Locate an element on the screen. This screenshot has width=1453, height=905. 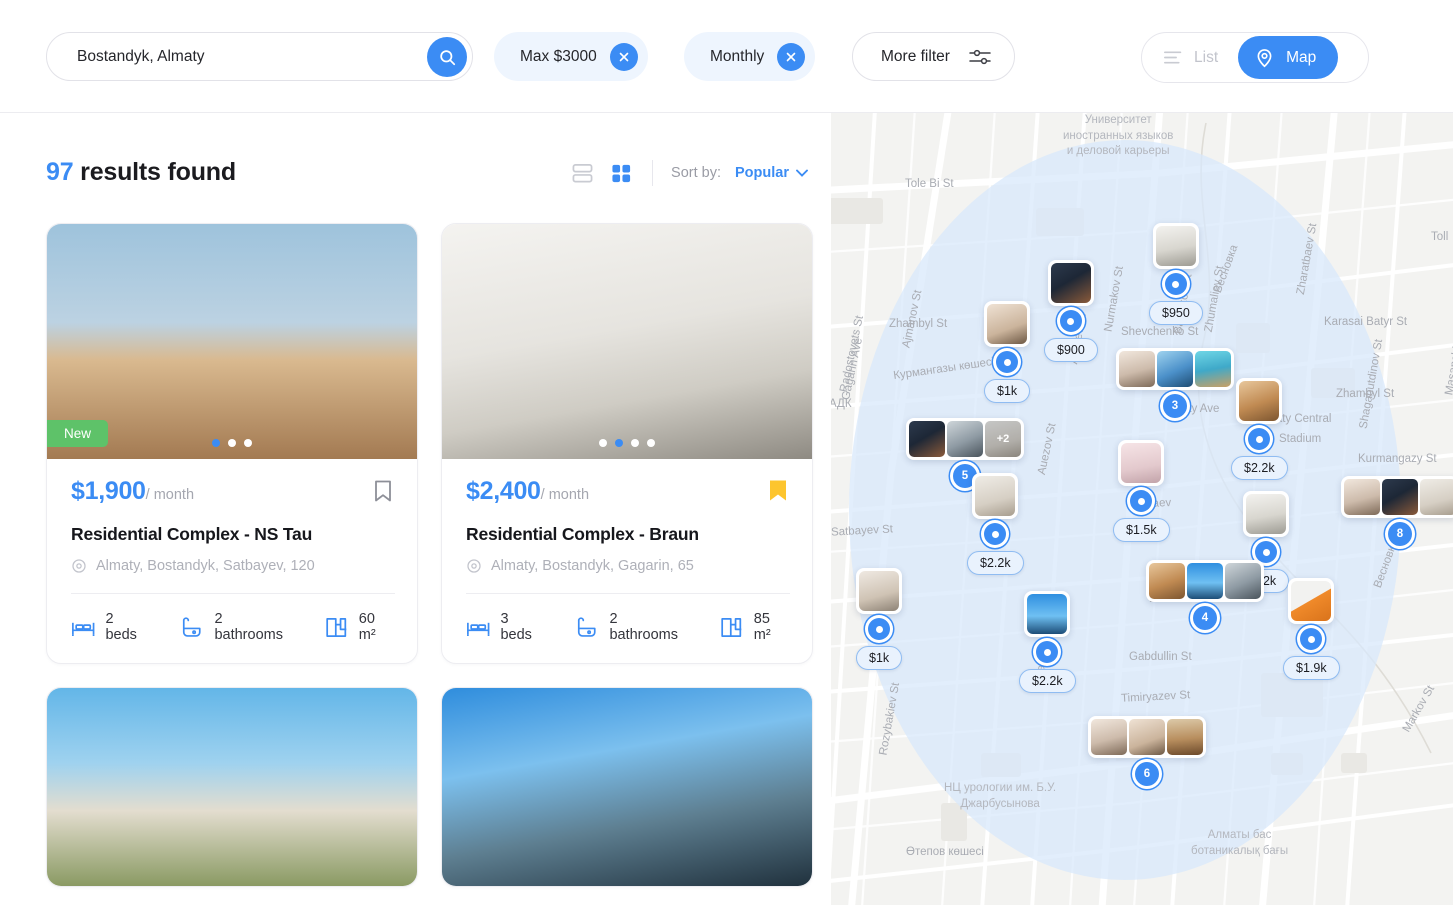
map-marker: 8 is located at coordinates (1397, 511).